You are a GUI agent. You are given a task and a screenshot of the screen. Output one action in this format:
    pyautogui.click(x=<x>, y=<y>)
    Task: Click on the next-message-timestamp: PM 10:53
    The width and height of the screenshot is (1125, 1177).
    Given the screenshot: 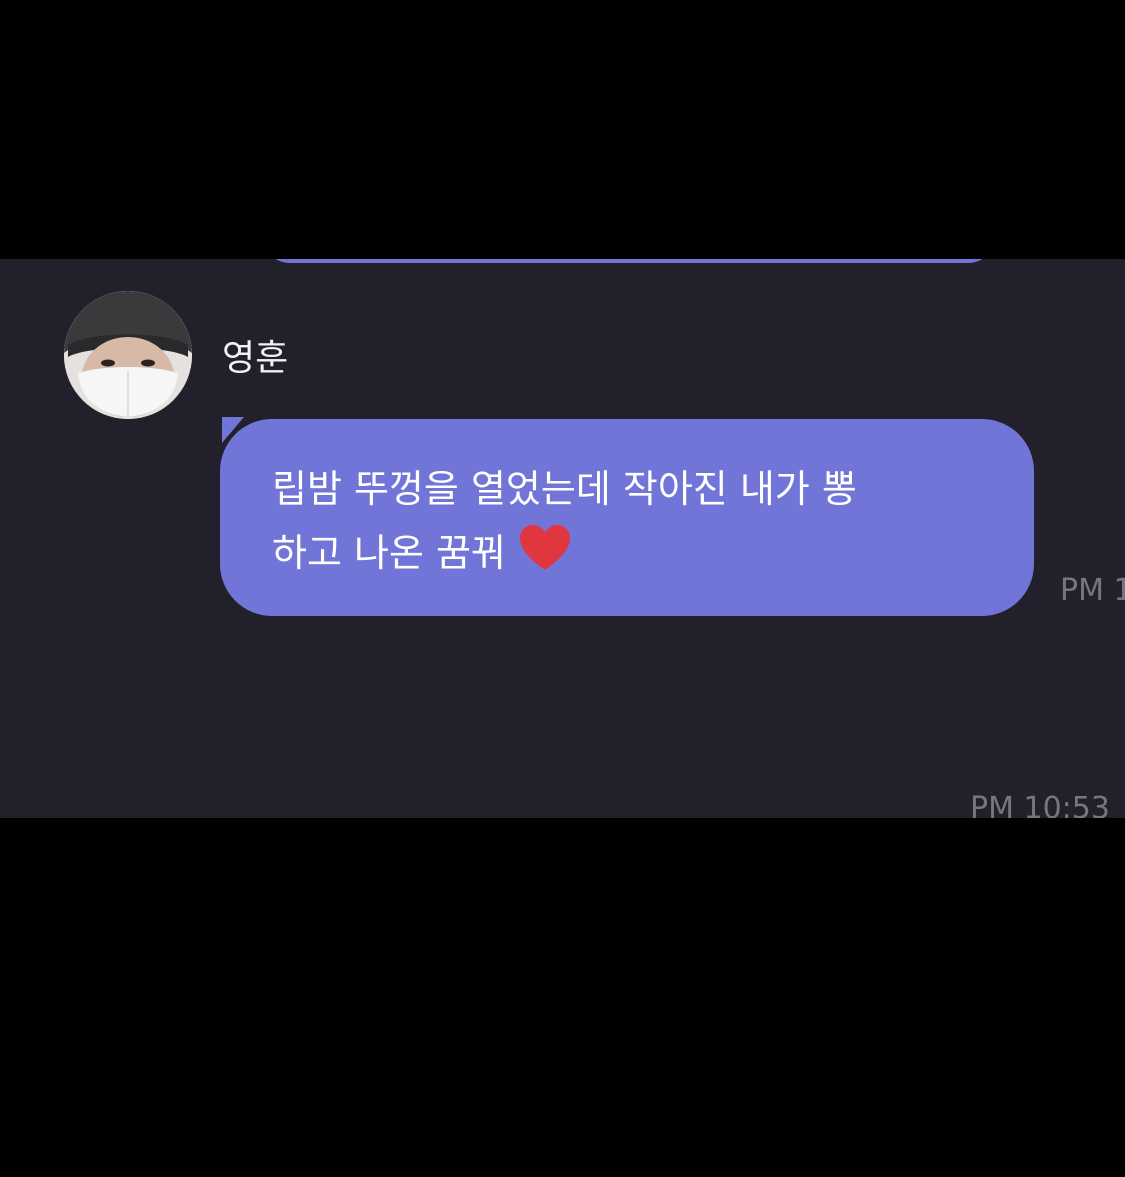 What is the action you would take?
    pyautogui.click(x=1040, y=804)
    